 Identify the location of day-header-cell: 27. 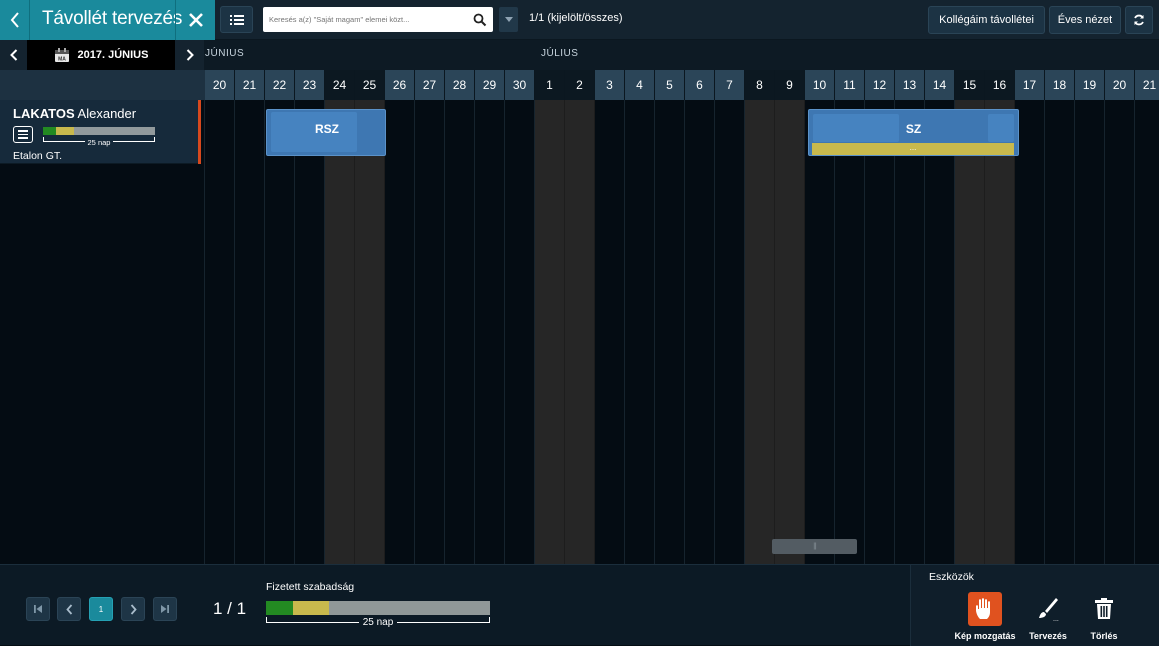
(430, 85).